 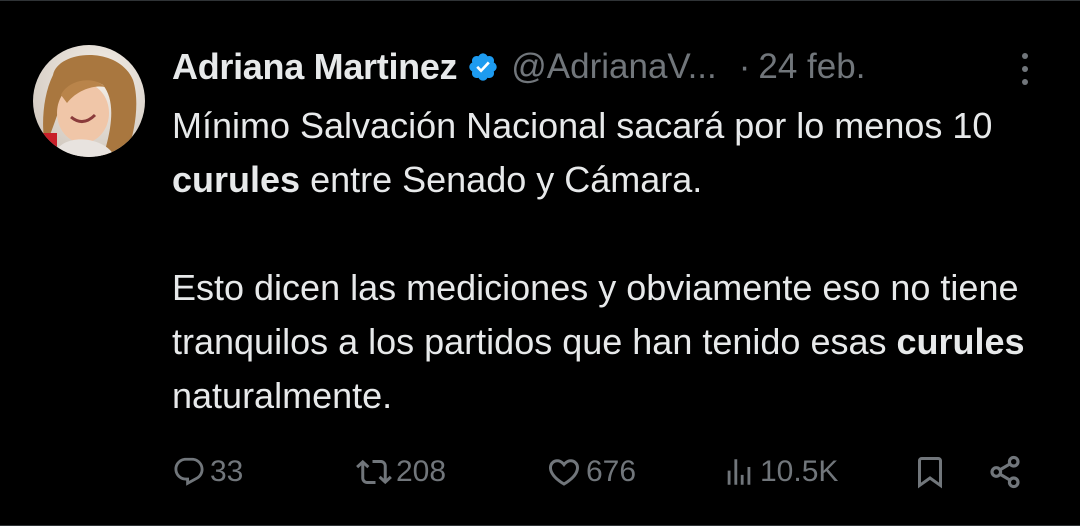 What do you see at coordinates (315, 67) in the screenshot?
I see `author-name: Adriana Martinez` at bounding box center [315, 67].